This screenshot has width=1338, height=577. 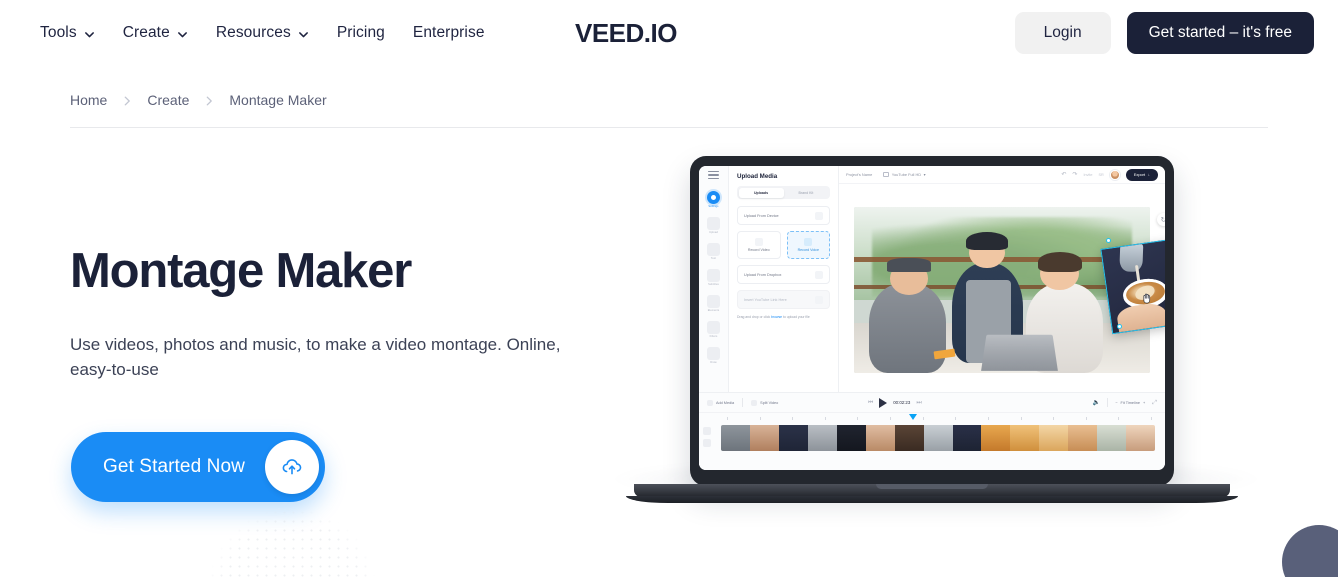 What do you see at coordinates (175, 100) in the screenshot?
I see `breadcrumb-item-create: Create` at bounding box center [175, 100].